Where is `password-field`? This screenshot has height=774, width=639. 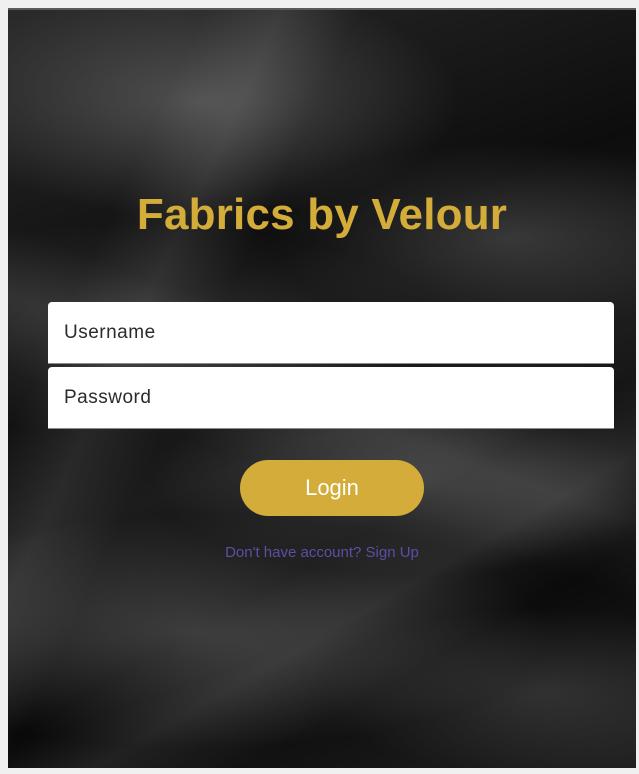
password-field is located at coordinates (331, 398).